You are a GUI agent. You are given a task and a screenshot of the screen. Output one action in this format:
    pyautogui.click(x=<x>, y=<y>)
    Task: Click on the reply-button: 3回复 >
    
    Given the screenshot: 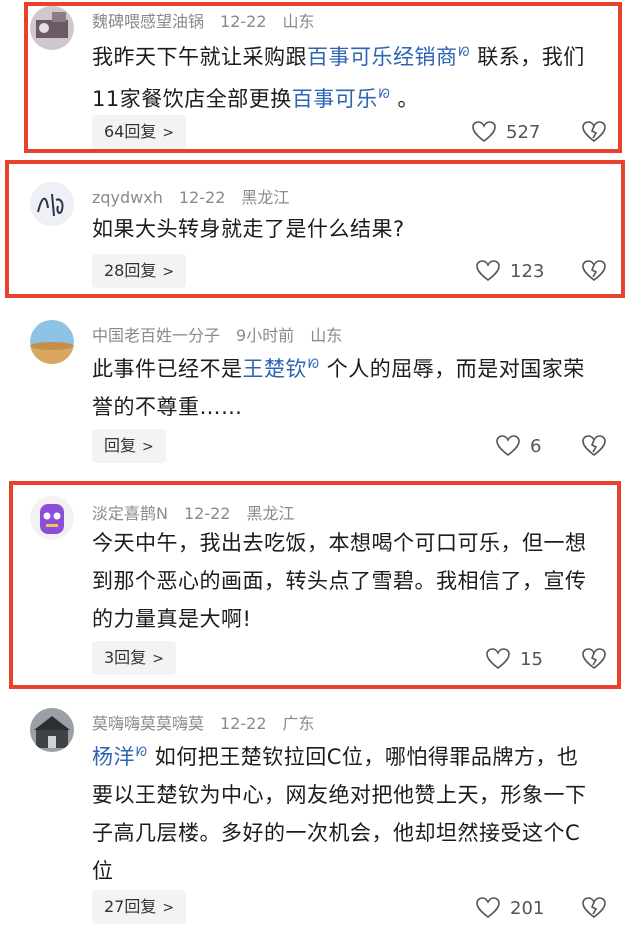 What is the action you would take?
    pyautogui.click(x=134, y=658)
    